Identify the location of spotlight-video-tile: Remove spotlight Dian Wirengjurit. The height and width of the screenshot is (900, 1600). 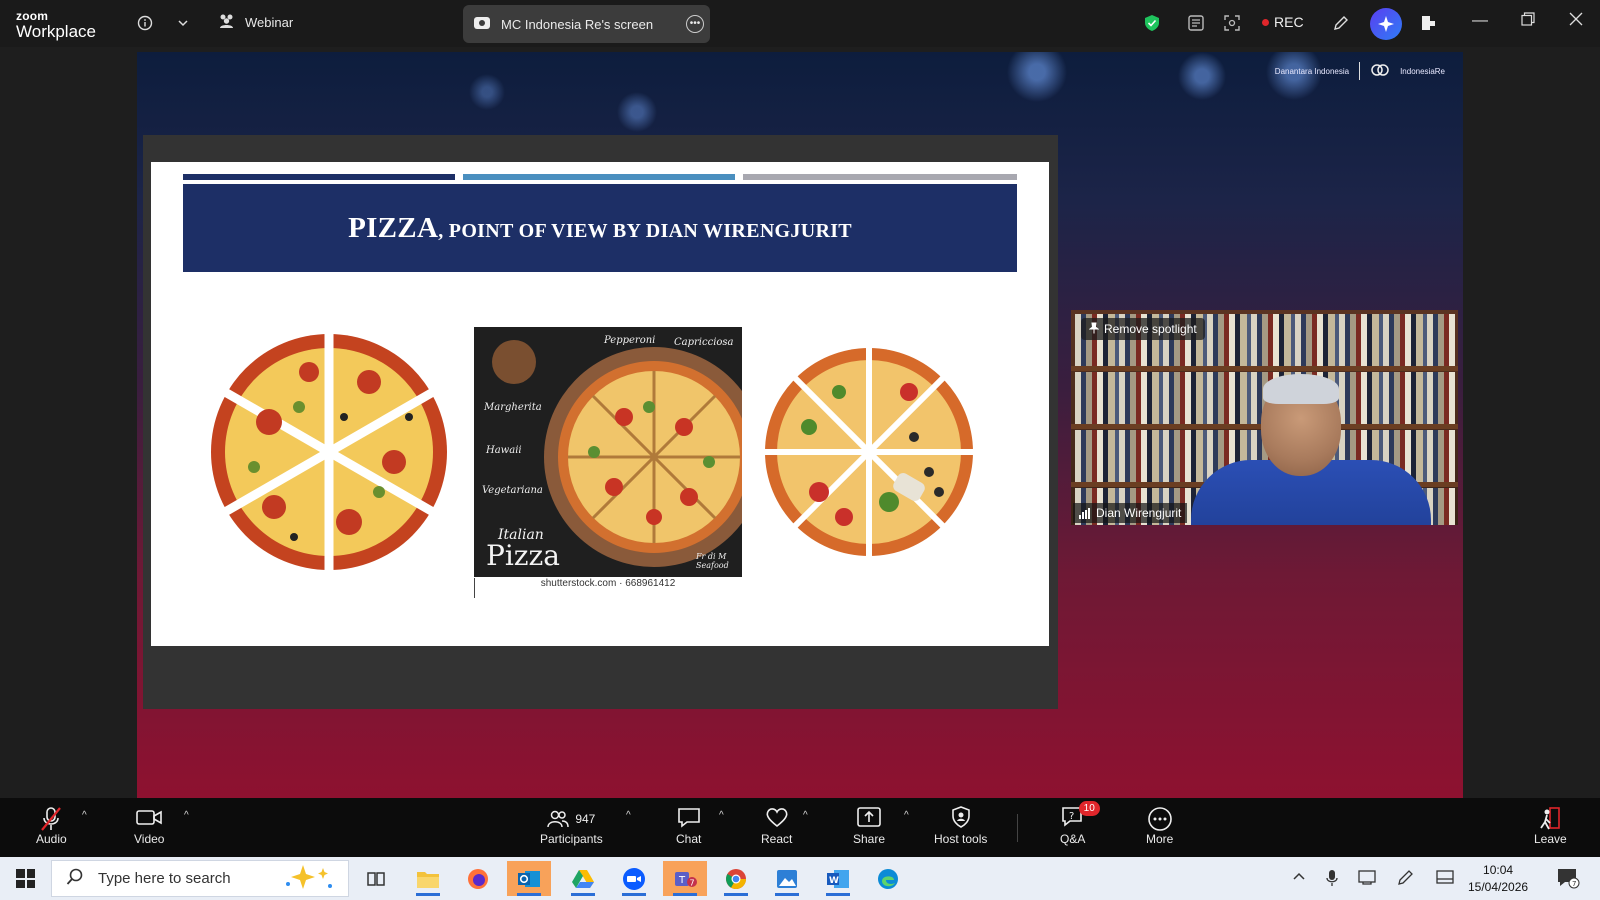
(1264, 417).